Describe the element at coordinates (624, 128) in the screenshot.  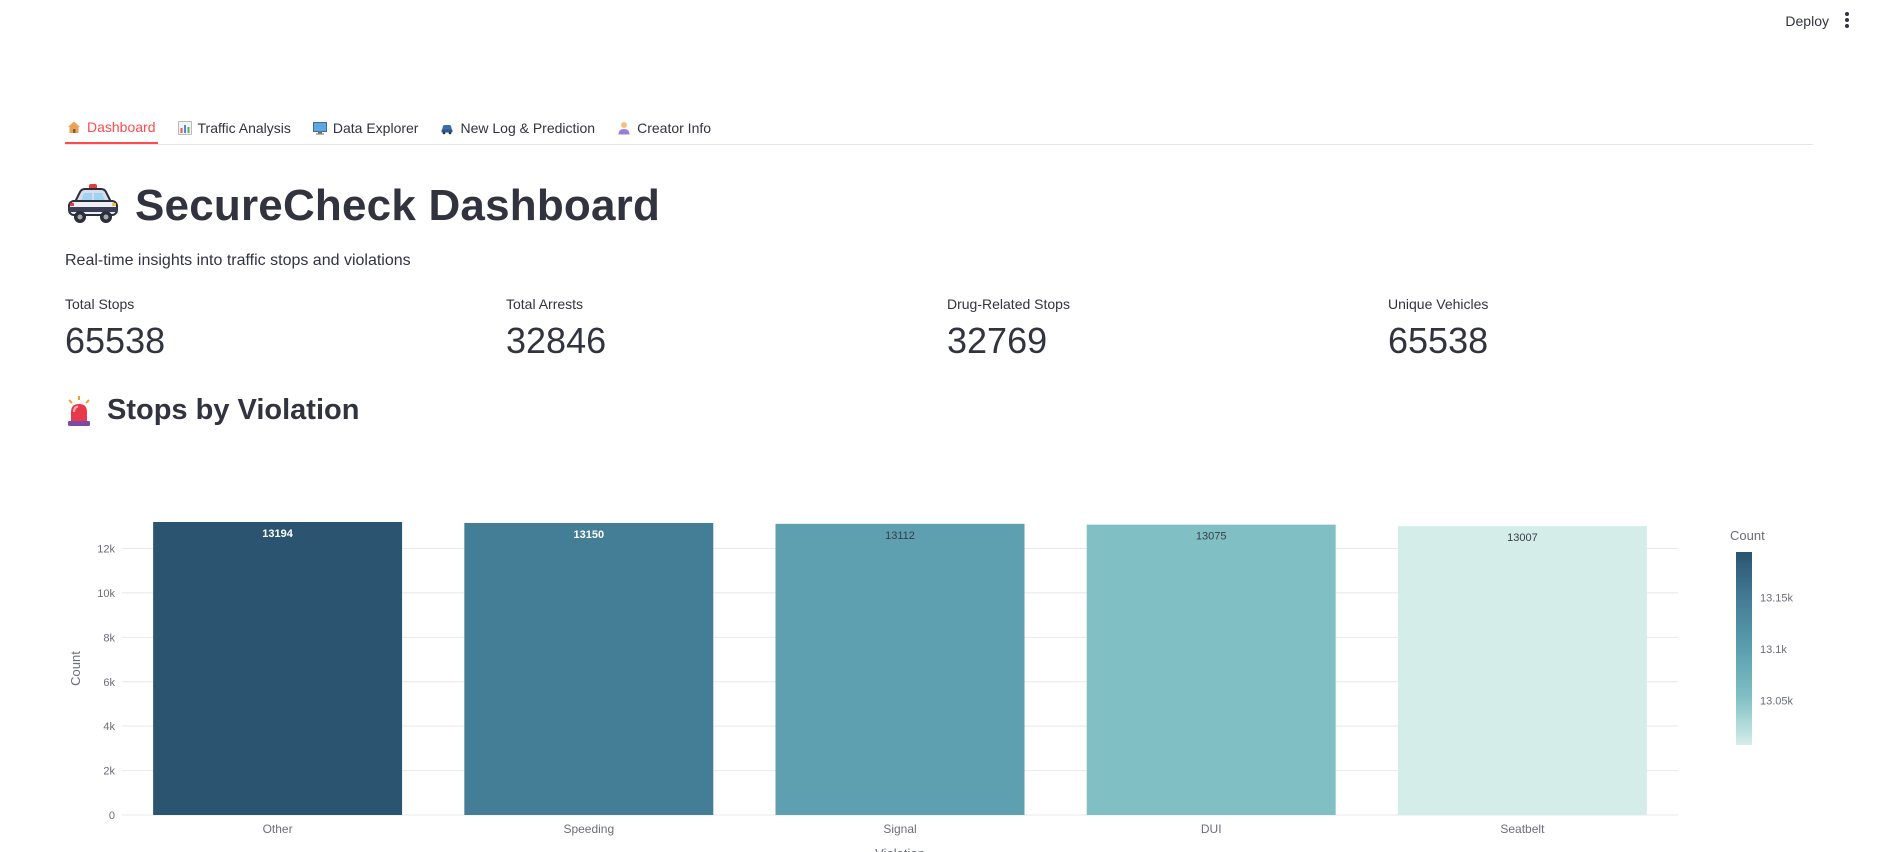
I see `person-icon` at that location.